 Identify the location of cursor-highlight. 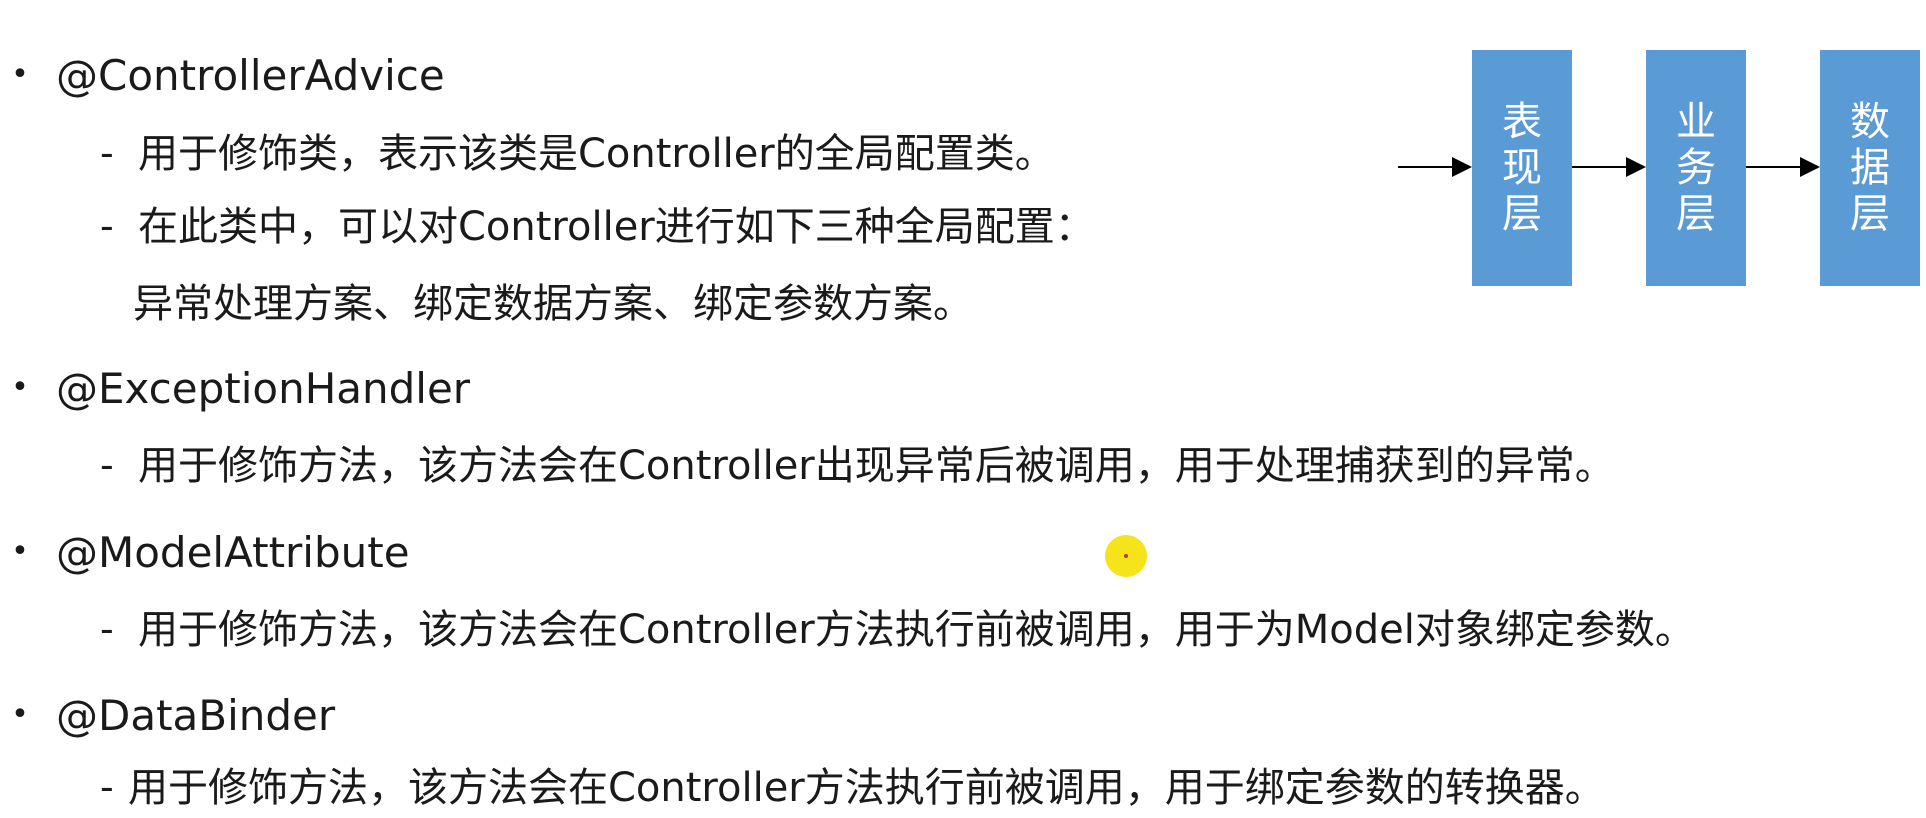
(1126, 556).